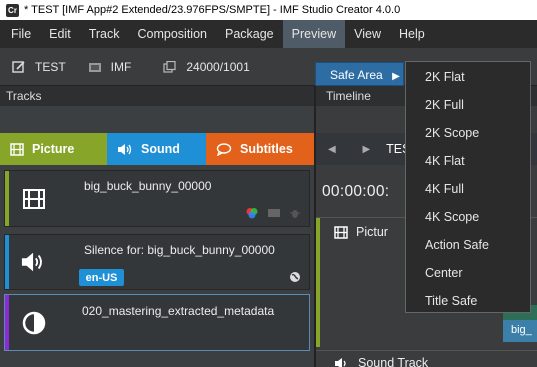 The height and width of the screenshot is (367, 537). I want to click on menu-item-2k-flat: 2K Flat, so click(468, 77).